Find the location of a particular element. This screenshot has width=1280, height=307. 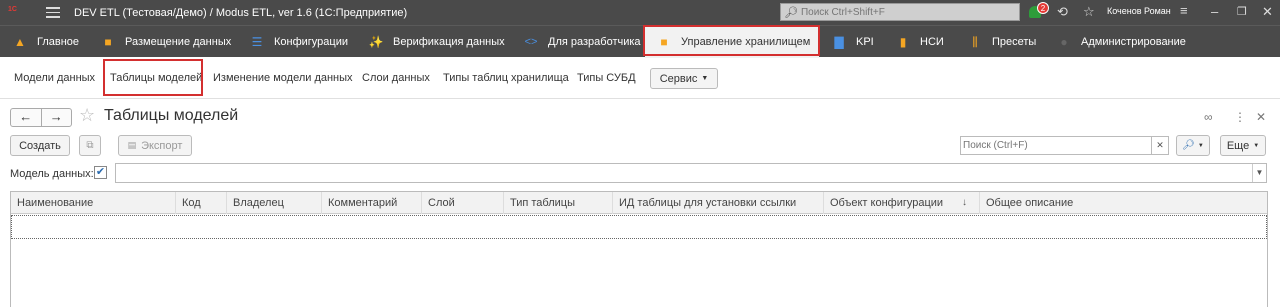

data-model-filter-field: ▼ is located at coordinates (691, 173).